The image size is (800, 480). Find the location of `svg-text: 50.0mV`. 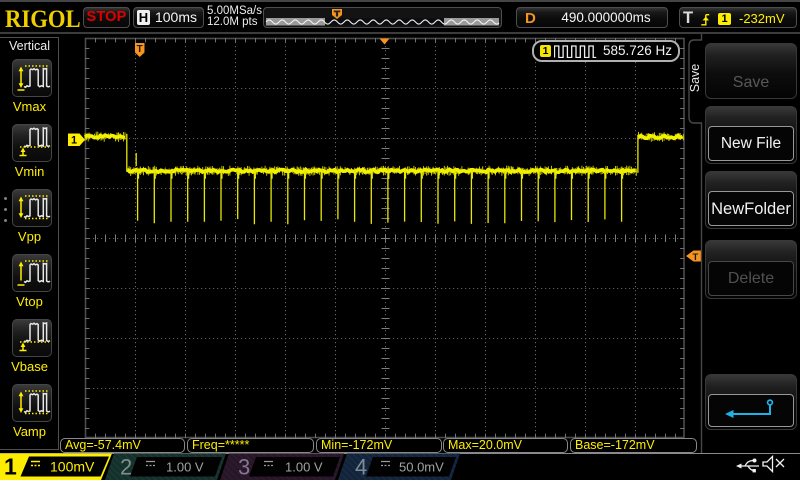

svg-text: 50.0mV is located at coordinates (421, 467).